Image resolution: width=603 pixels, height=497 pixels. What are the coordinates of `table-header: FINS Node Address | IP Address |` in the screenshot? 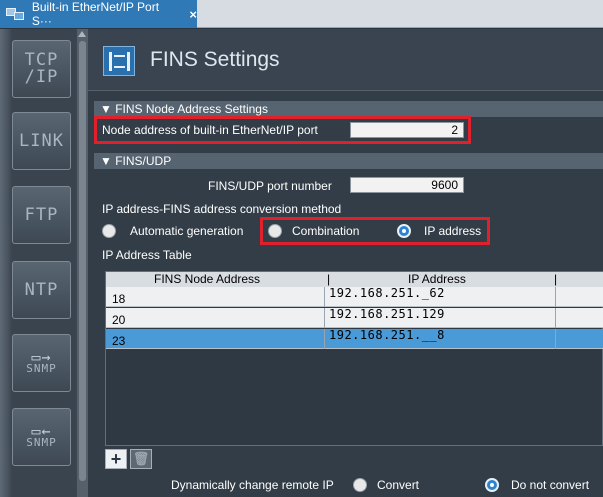 It's located at (354, 279).